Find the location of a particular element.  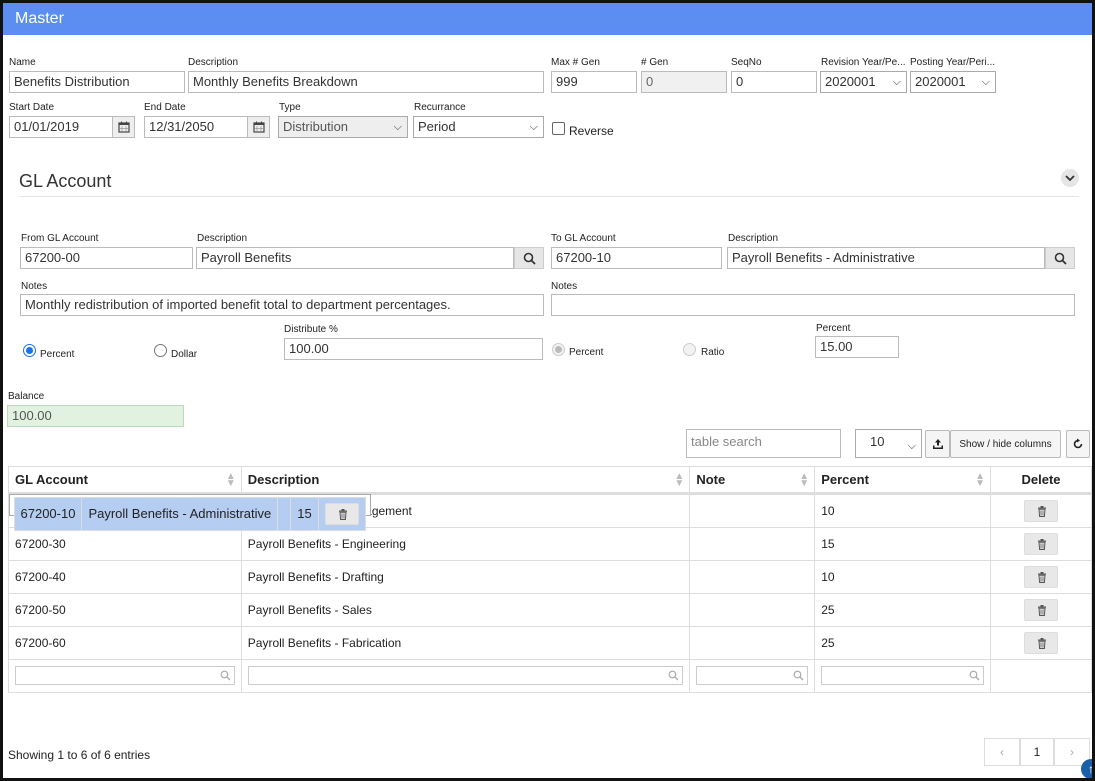

percent-label: Percent is located at coordinates (833, 328).